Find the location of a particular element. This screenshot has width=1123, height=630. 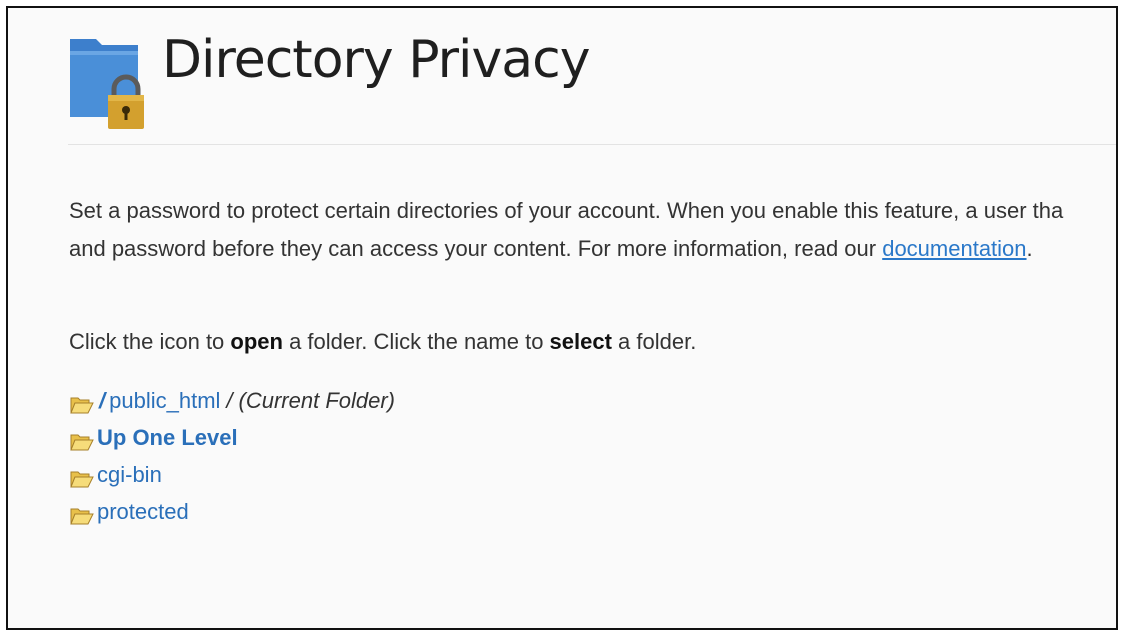

instructions-select: select is located at coordinates (580, 341).